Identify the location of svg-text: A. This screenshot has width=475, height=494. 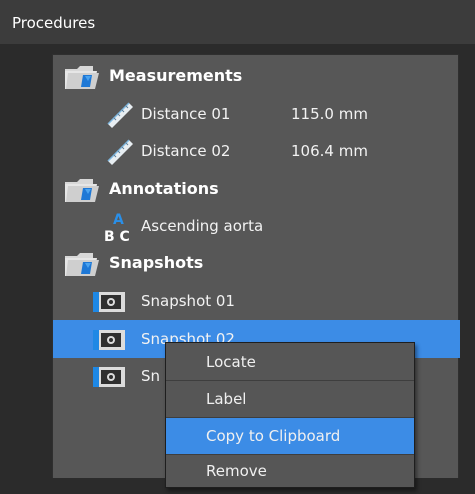
(118, 220).